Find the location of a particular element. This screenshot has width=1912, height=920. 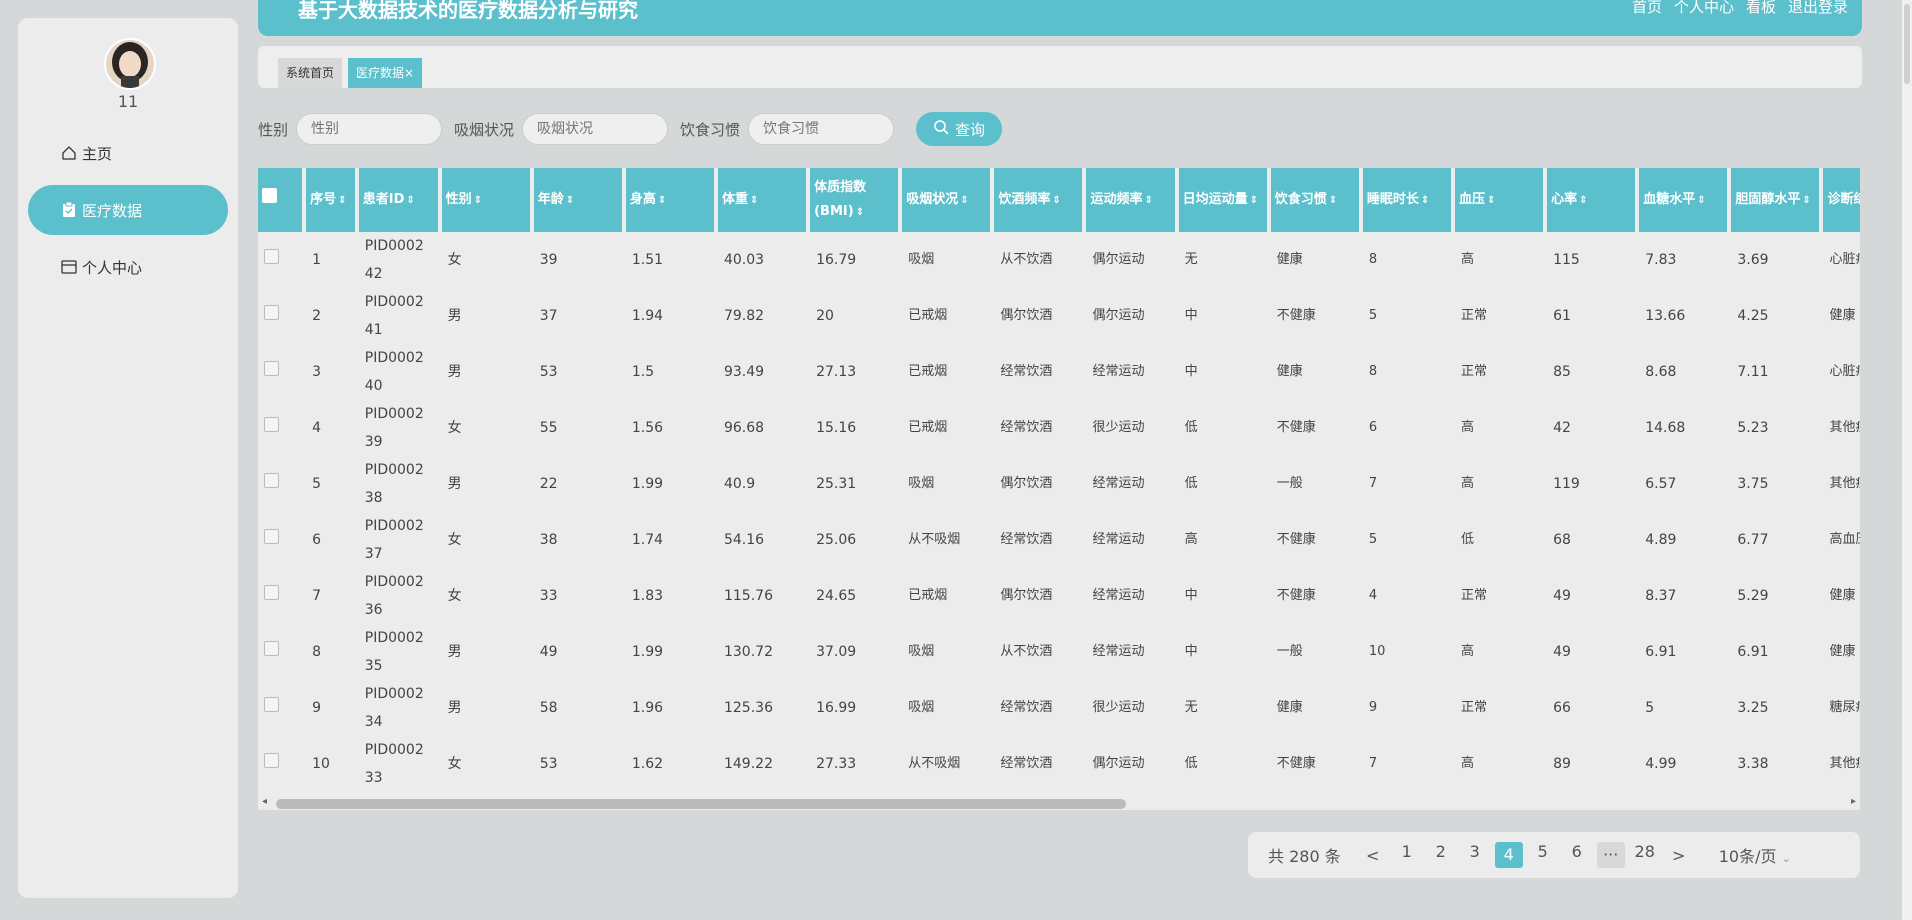

page-button: 1 is located at coordinates (1407, 855).